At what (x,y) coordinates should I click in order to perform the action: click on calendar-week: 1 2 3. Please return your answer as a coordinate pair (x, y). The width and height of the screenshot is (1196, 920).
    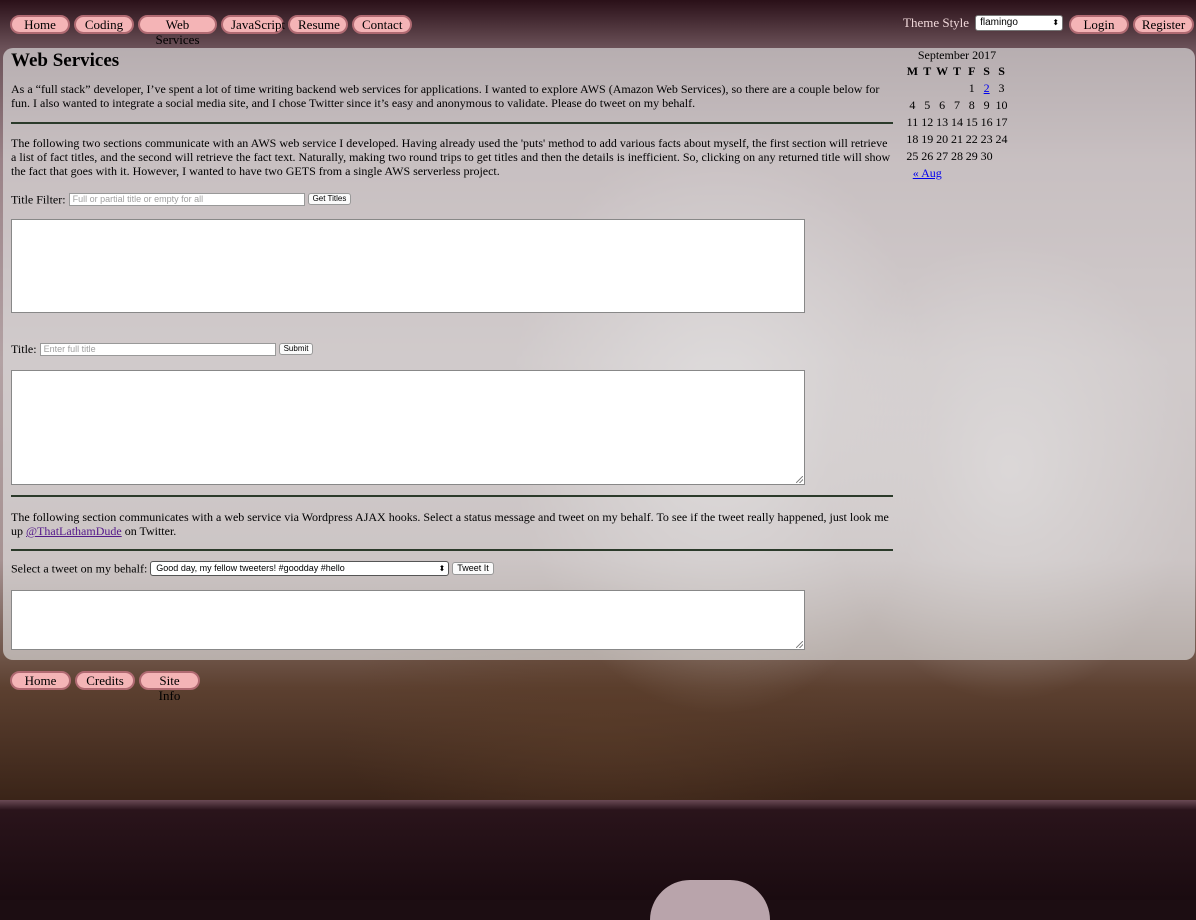
    Looking at the image, I should click on (957, 88).